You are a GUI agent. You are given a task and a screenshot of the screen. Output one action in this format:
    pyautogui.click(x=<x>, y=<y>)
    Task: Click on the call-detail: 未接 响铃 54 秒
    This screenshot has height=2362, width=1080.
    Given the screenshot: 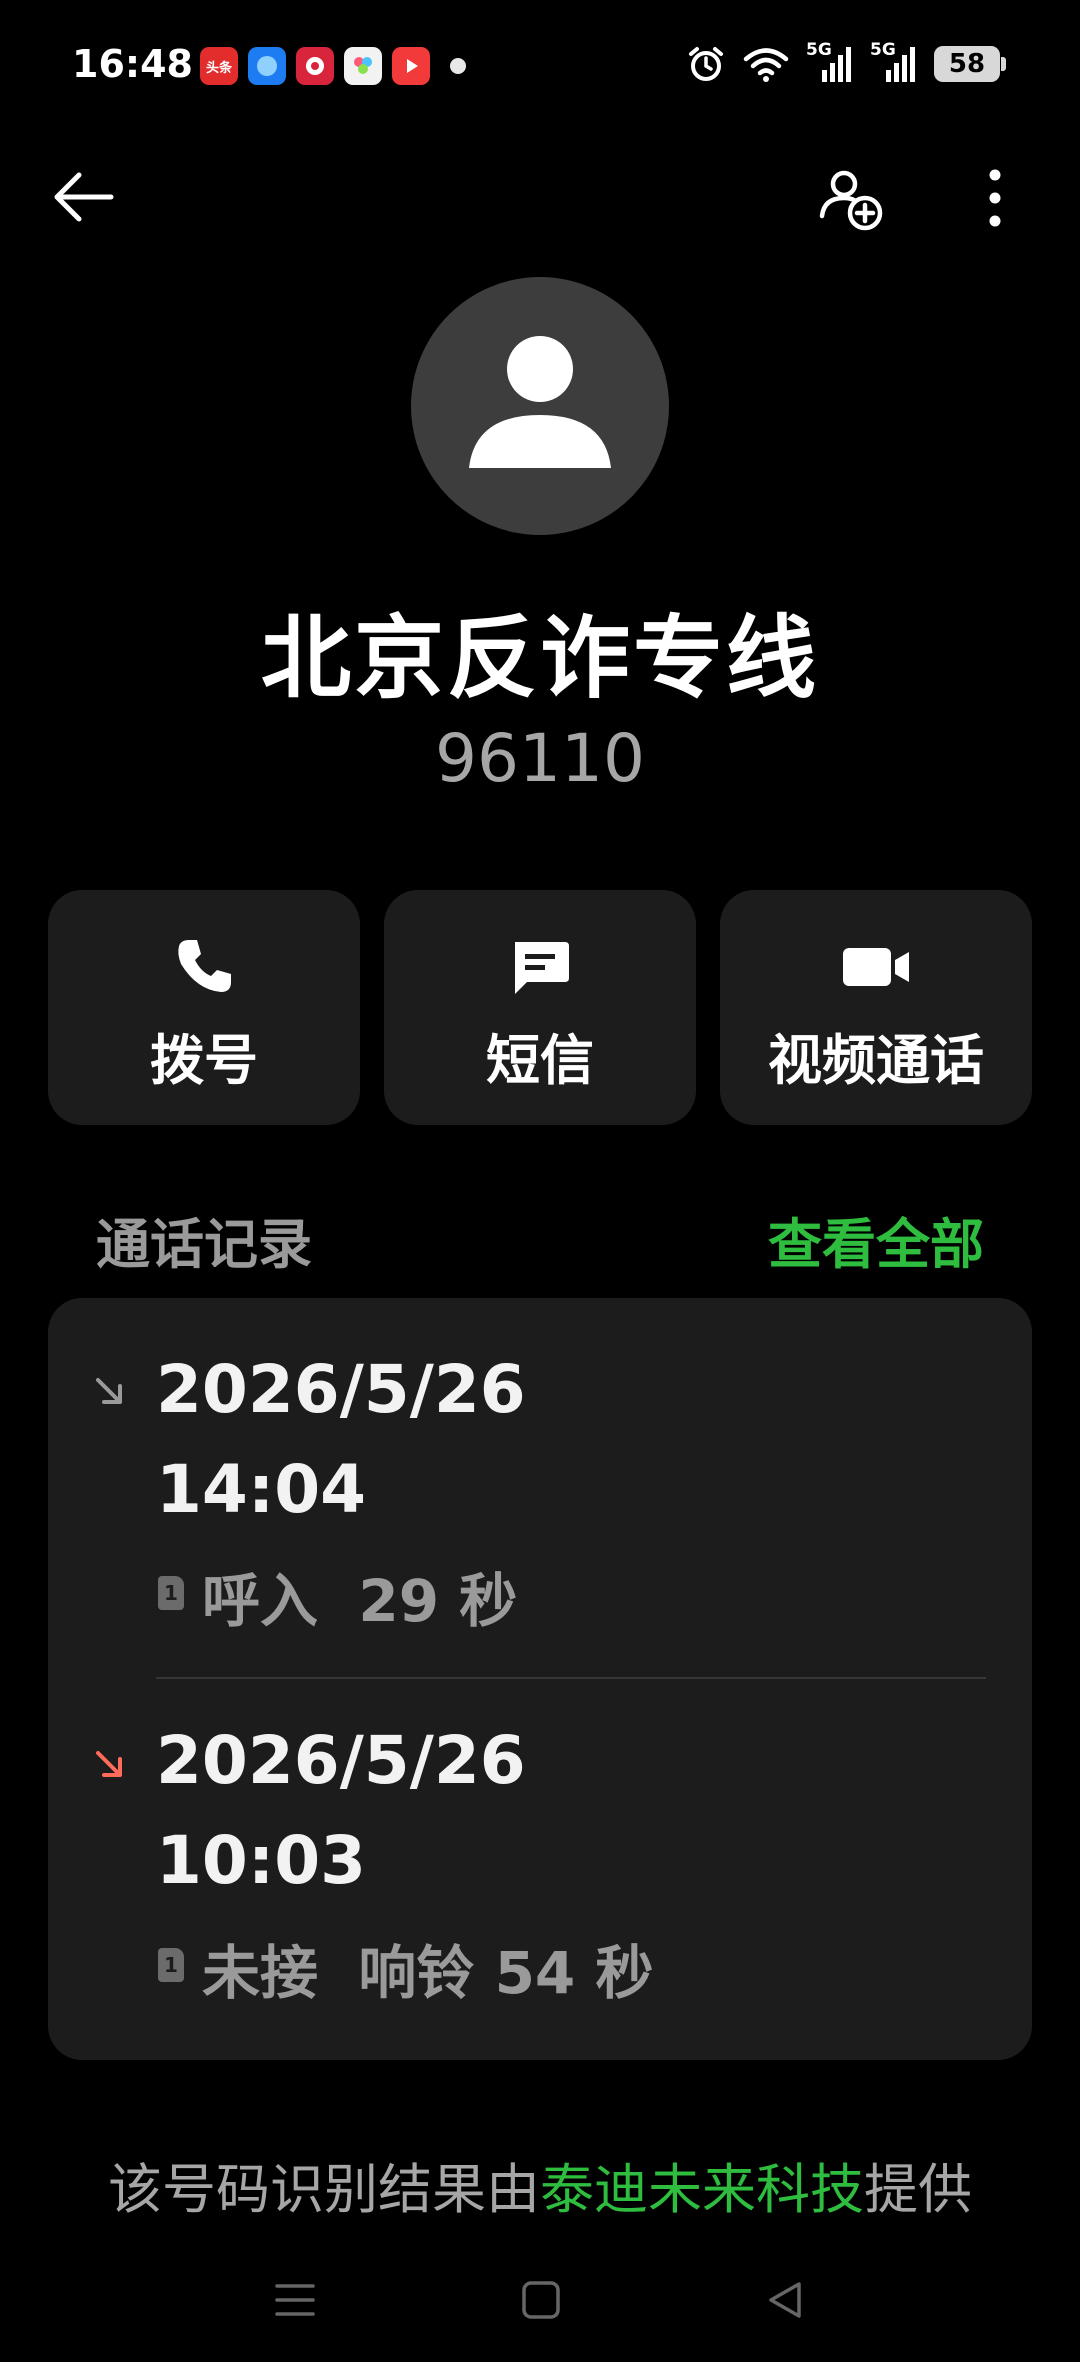 What is the action you would take?
    pyautogui.click(x=428, y=1973)
    